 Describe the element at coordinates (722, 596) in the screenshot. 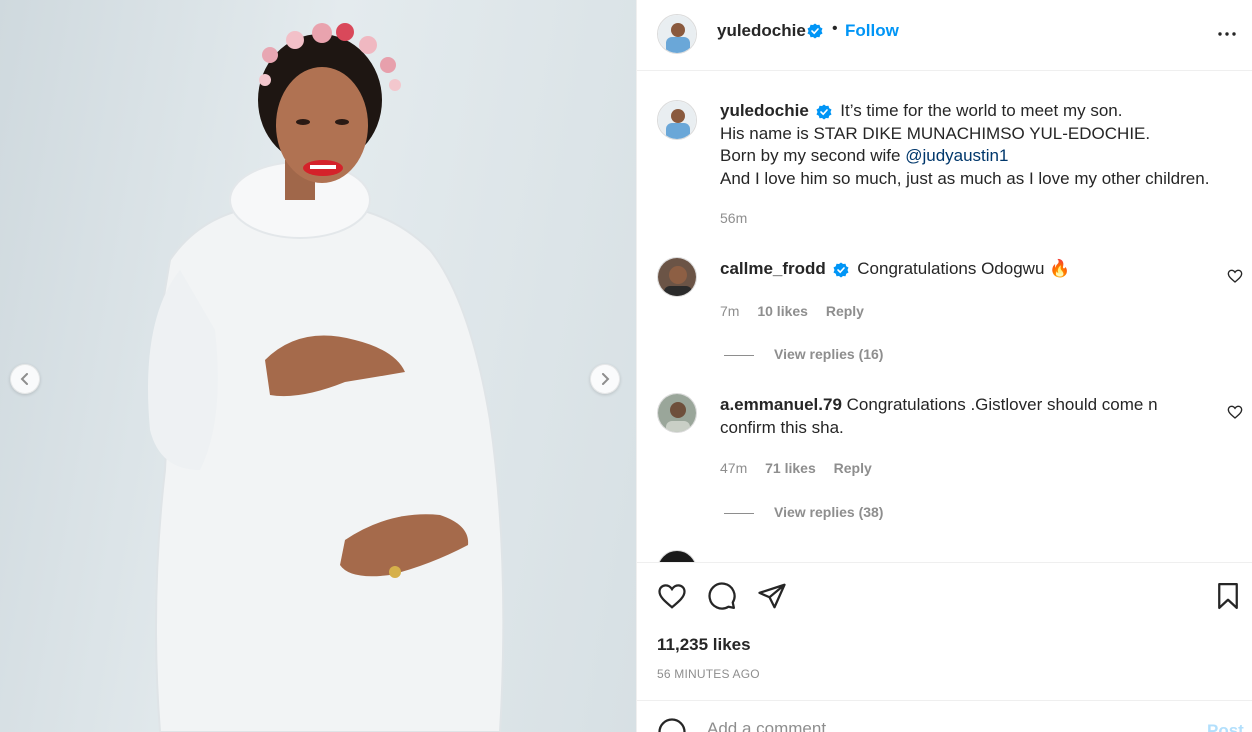

I see `comment-icon` at that location.